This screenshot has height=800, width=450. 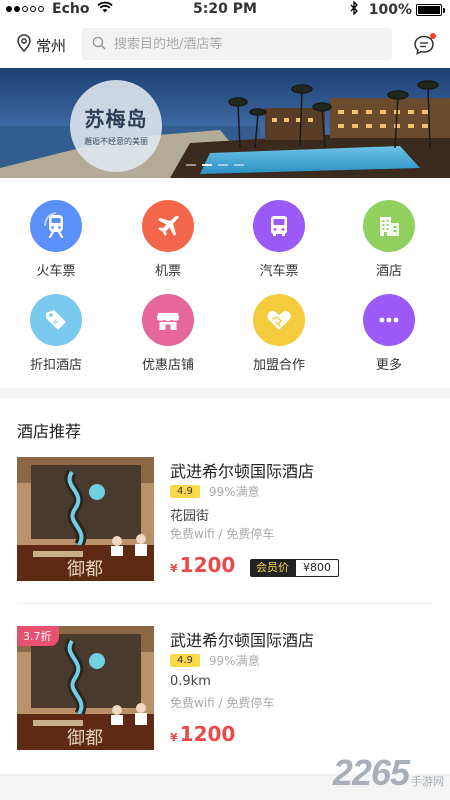 What do you see at coordinates (388, 271) in the screenshot?
I see `category-label: 酒店` at bounding box center [388, 271].